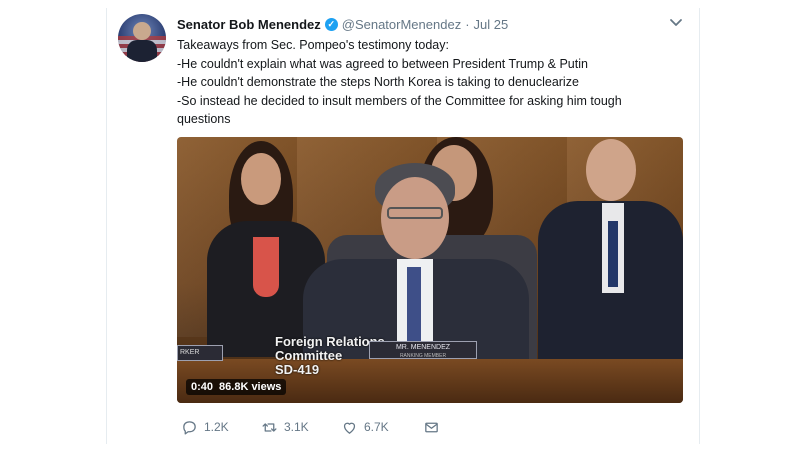 The height and width of the screenshot is (450, 800). I want to click on senator-figure, so click(416, 261).